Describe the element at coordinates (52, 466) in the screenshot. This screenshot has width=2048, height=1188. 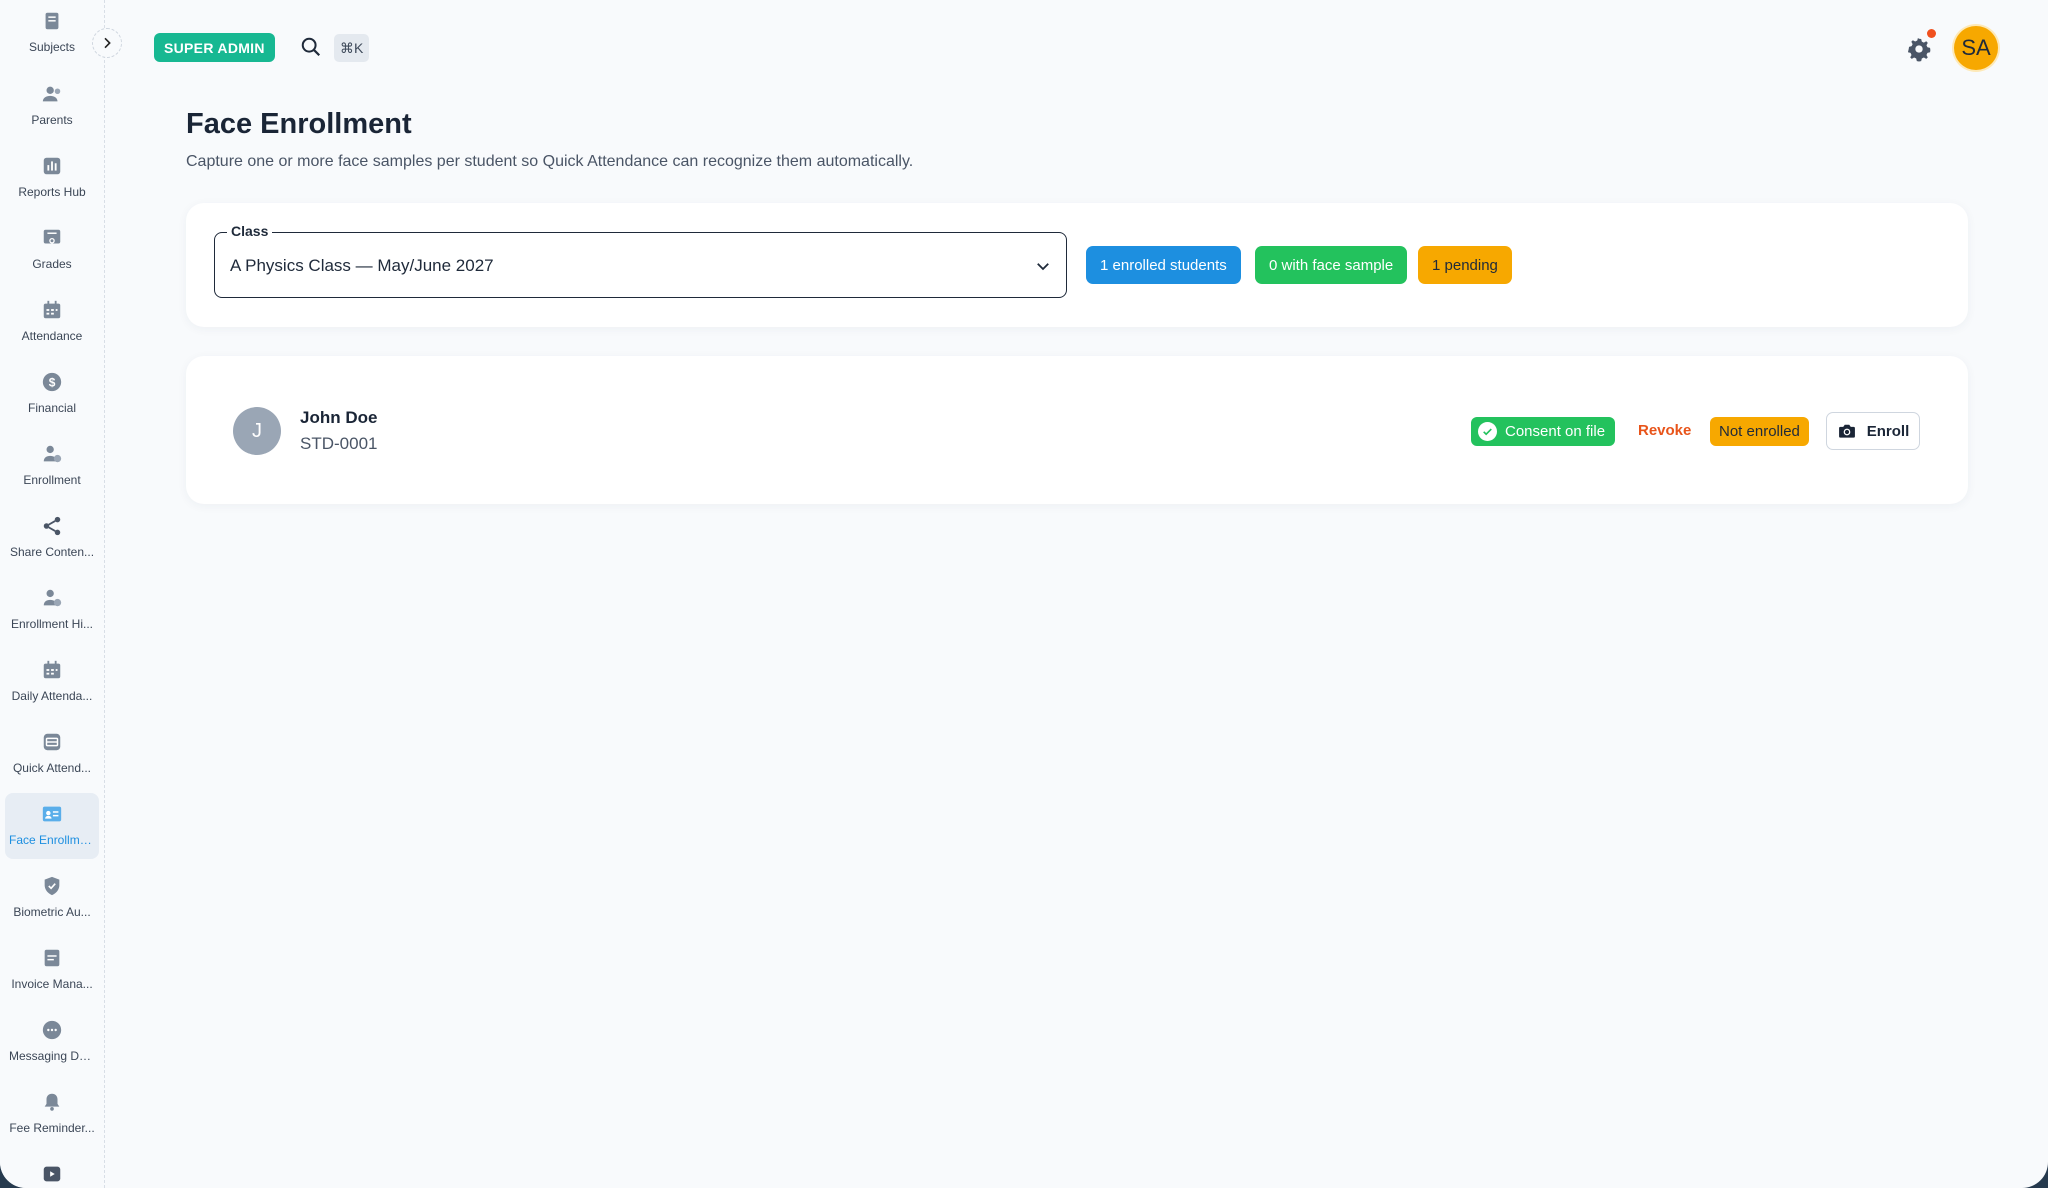
I see `sidebar-item-enrollment: Enrollment` at that location.